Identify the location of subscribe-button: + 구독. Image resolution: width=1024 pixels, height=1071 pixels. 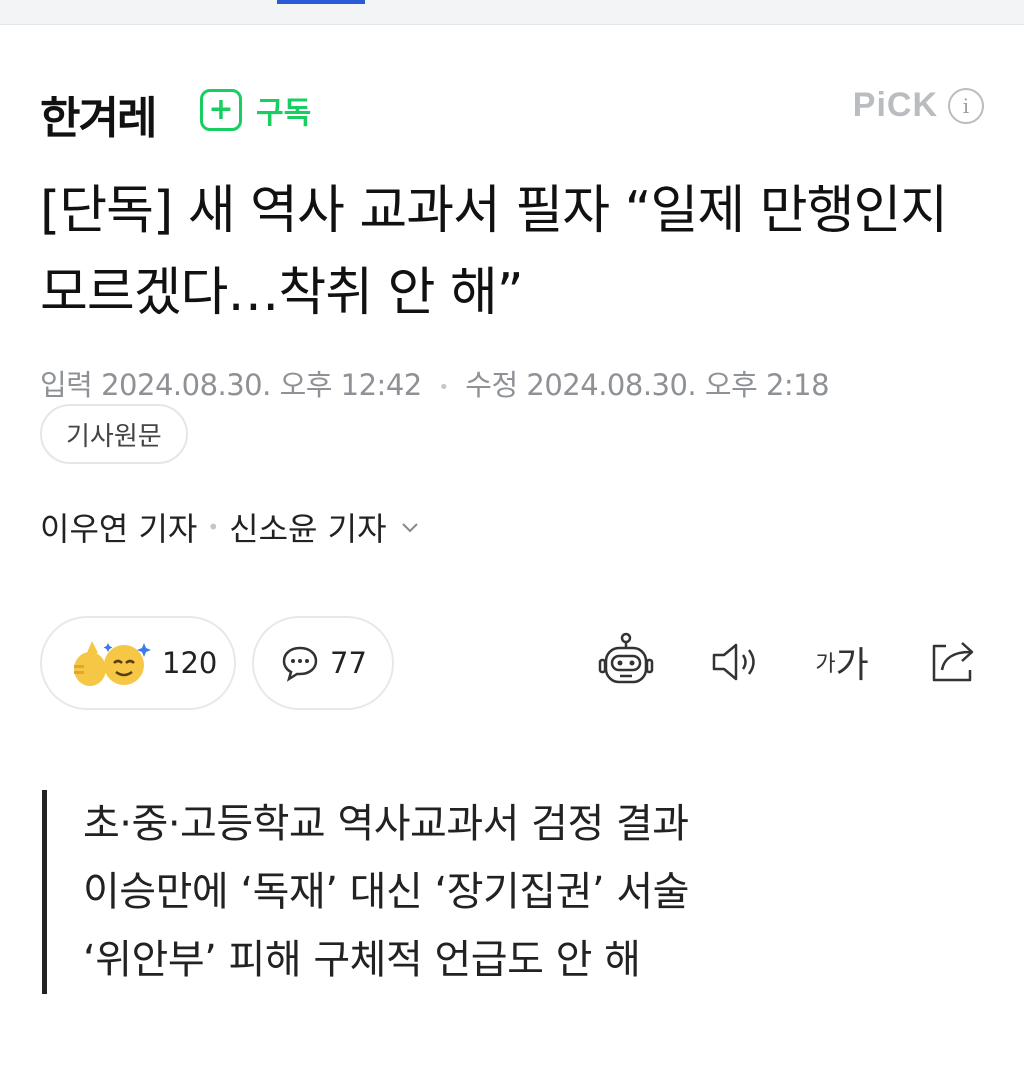
(255, 110).